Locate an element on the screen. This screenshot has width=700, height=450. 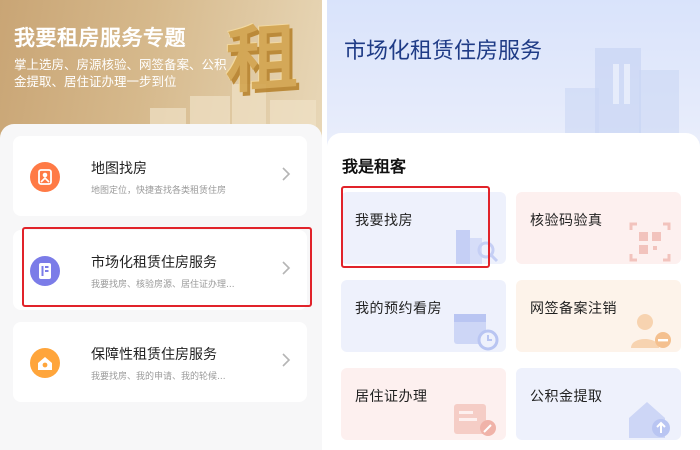
user-remove-icon is located at coordinates (651, 331).